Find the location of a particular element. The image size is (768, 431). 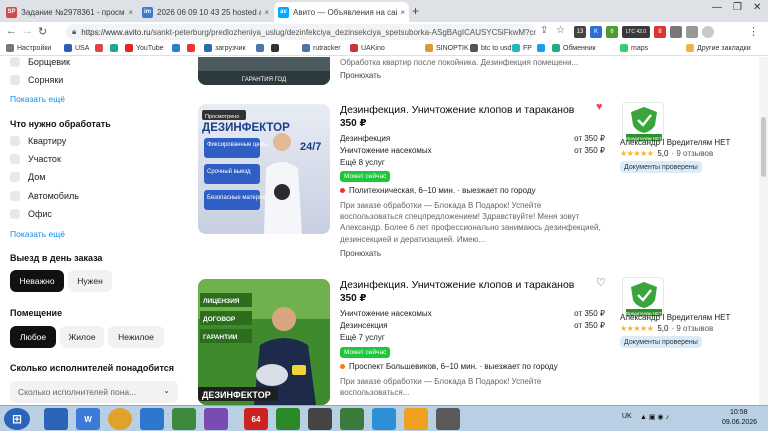

filter-checkbox: Участок is located at coordinates (35, 159).